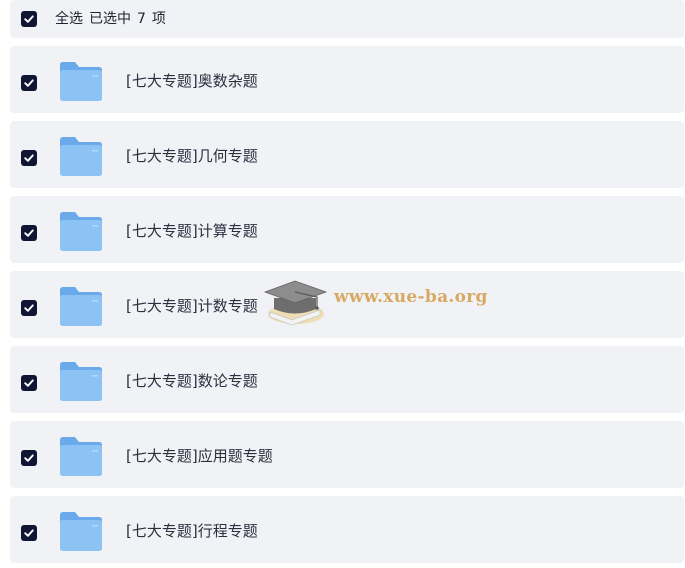 Image resolution: width=685 pixels, height=568 pixels. I want to click on folder-name: [七大专题]应用题专题, so click(199, 454).